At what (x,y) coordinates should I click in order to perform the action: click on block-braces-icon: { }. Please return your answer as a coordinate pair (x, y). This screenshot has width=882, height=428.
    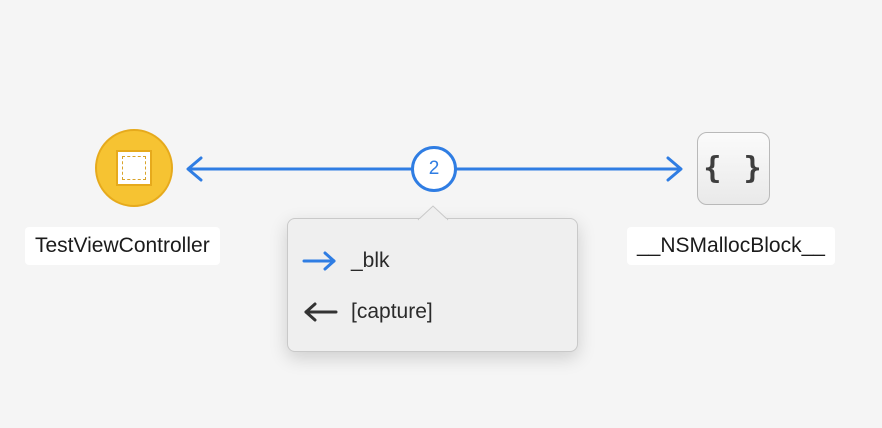
    Looking at the image, I should click on (733, 168).